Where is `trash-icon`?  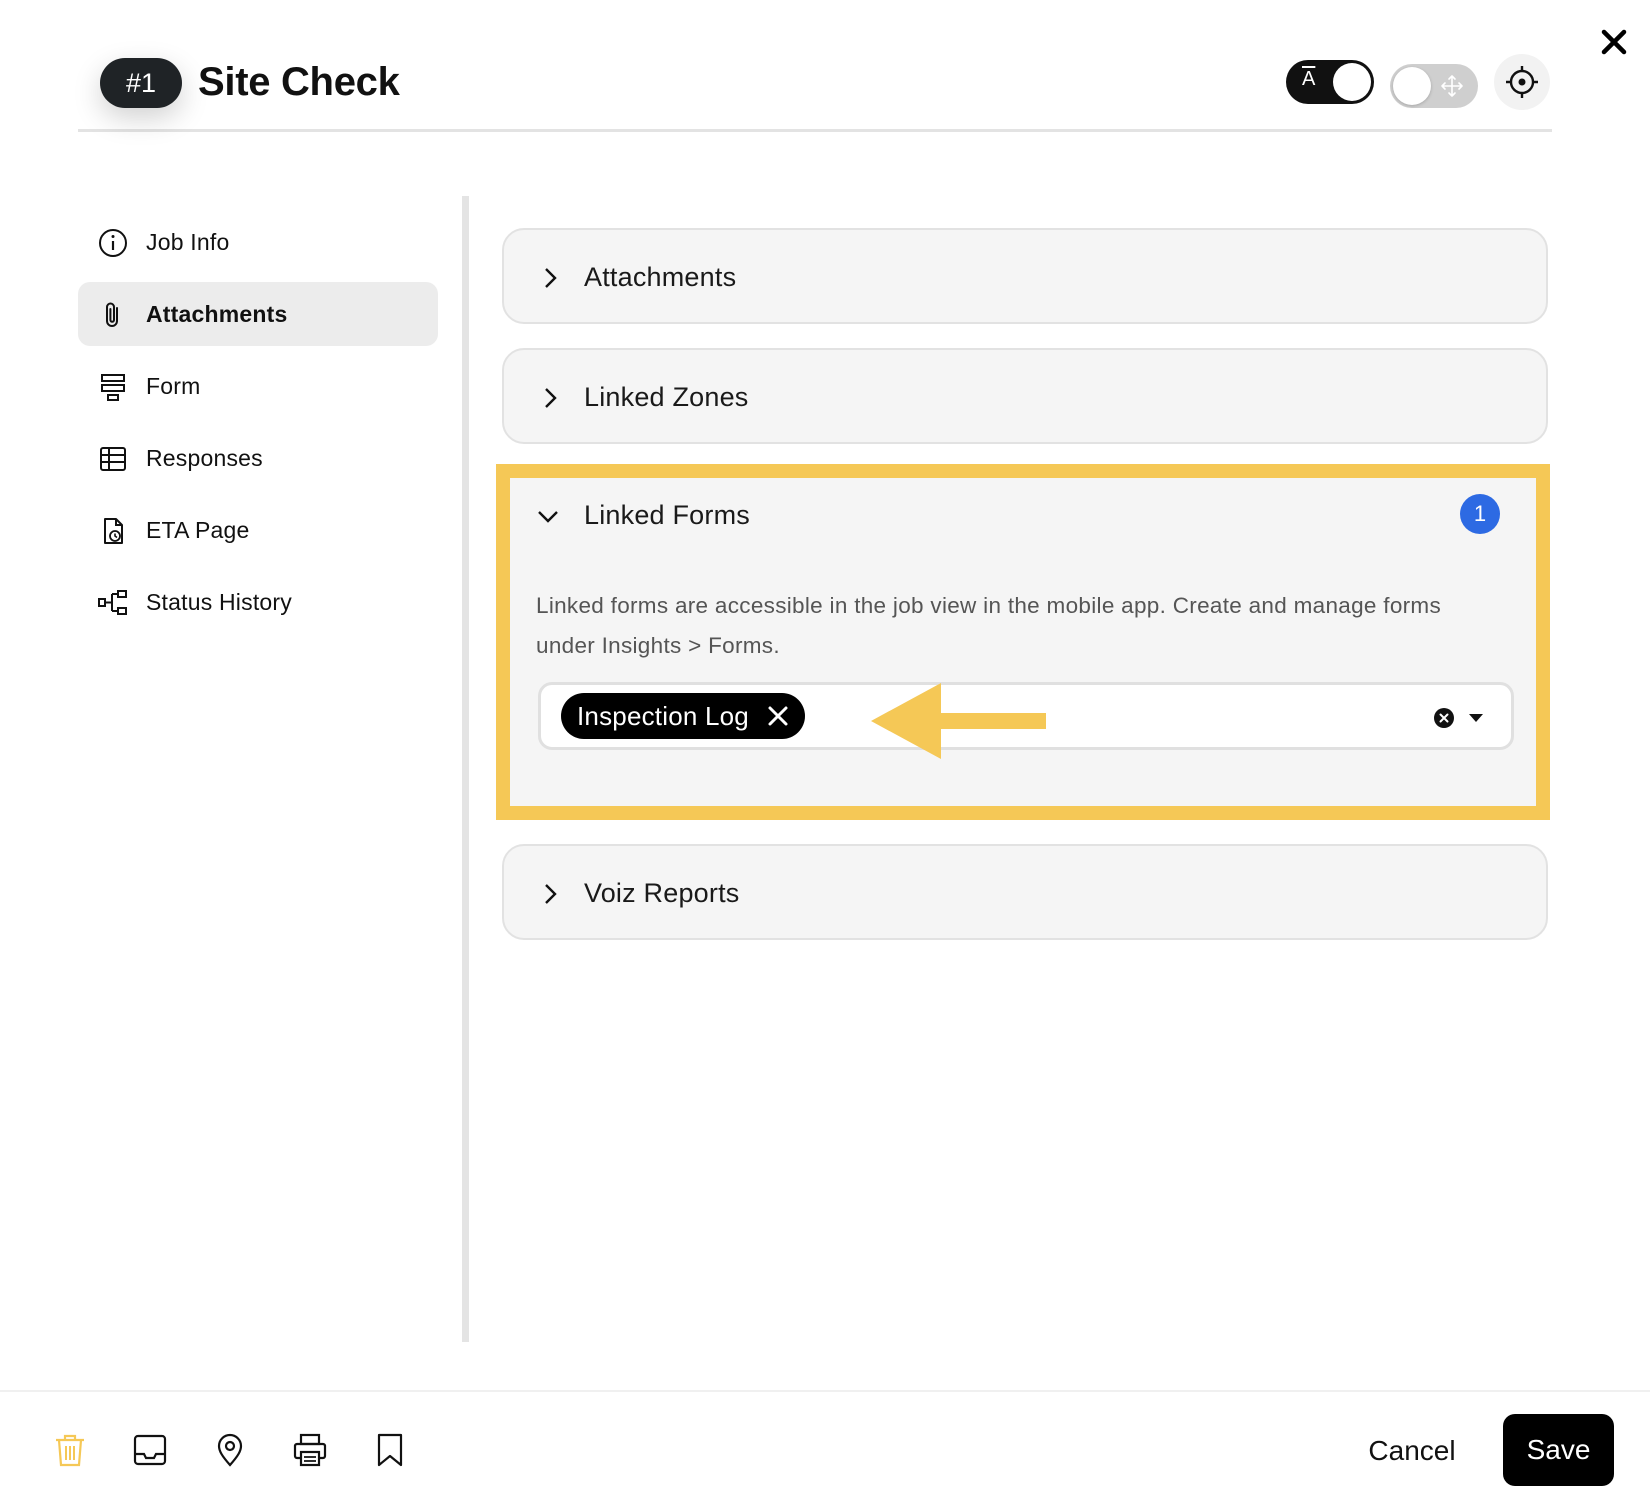
trash-icon is located at coordinates (70, 1450).